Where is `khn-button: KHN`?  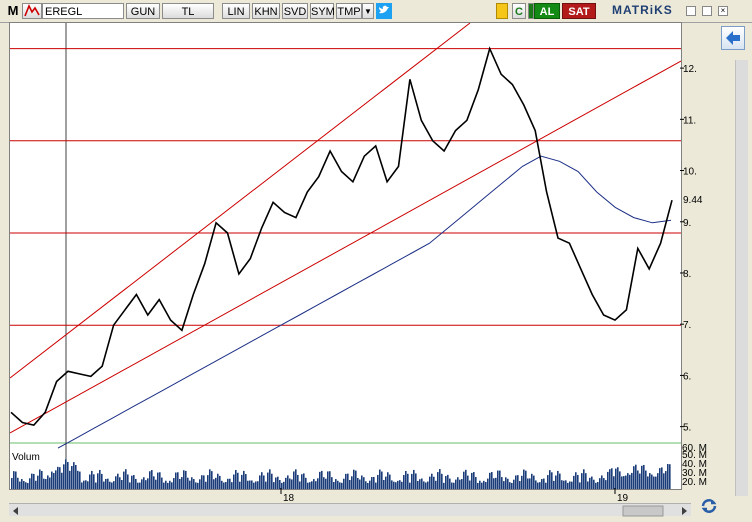 khn-button: KHN is located at coordinates (266, 11).